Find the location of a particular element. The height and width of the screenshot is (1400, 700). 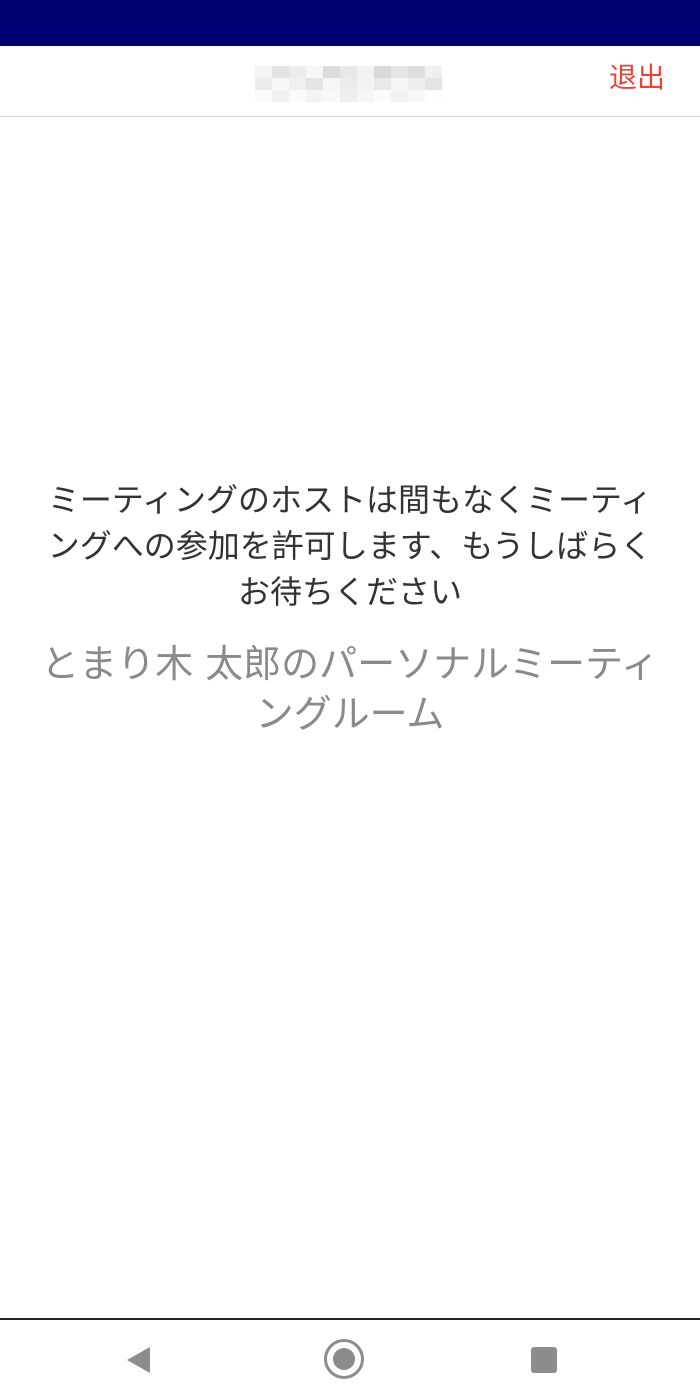

meeting-title-redacted is located at coordinates (349, 84).